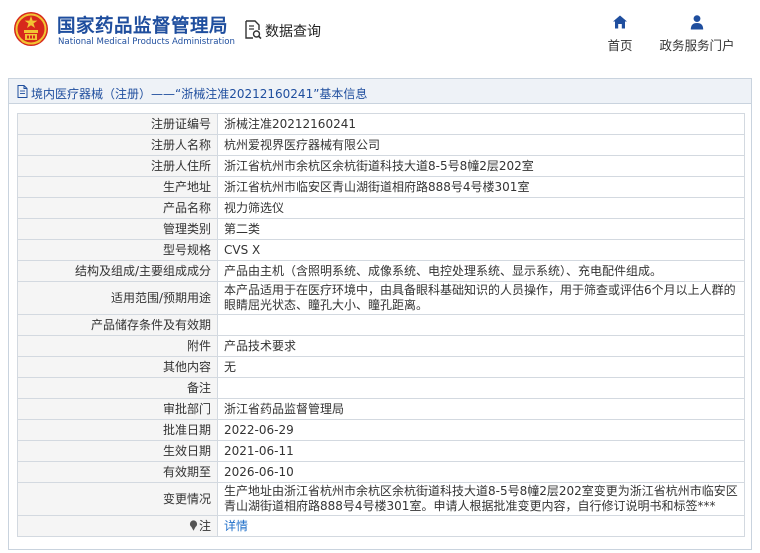  What do you see at coordinates (31, 29) in the screenshot?
I see `national-emblem` at bounding box center [31, 29].